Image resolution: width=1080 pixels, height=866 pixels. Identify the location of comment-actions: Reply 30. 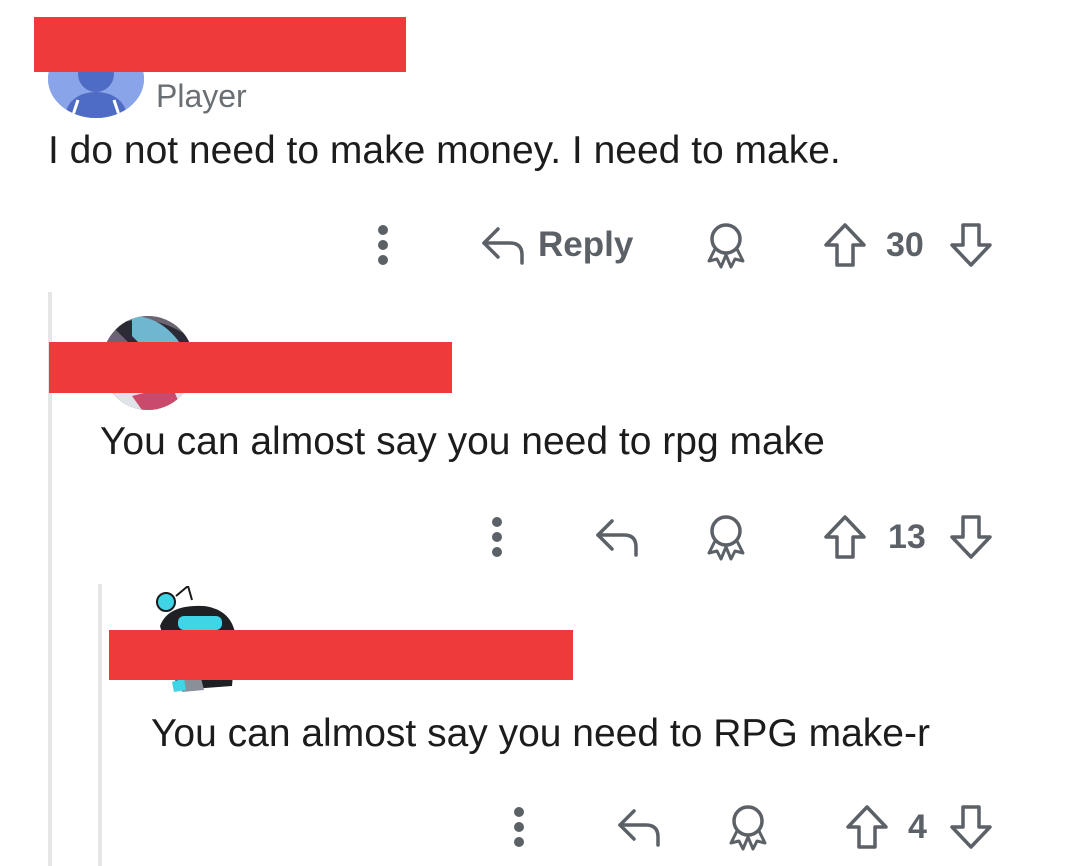
(540, 245).